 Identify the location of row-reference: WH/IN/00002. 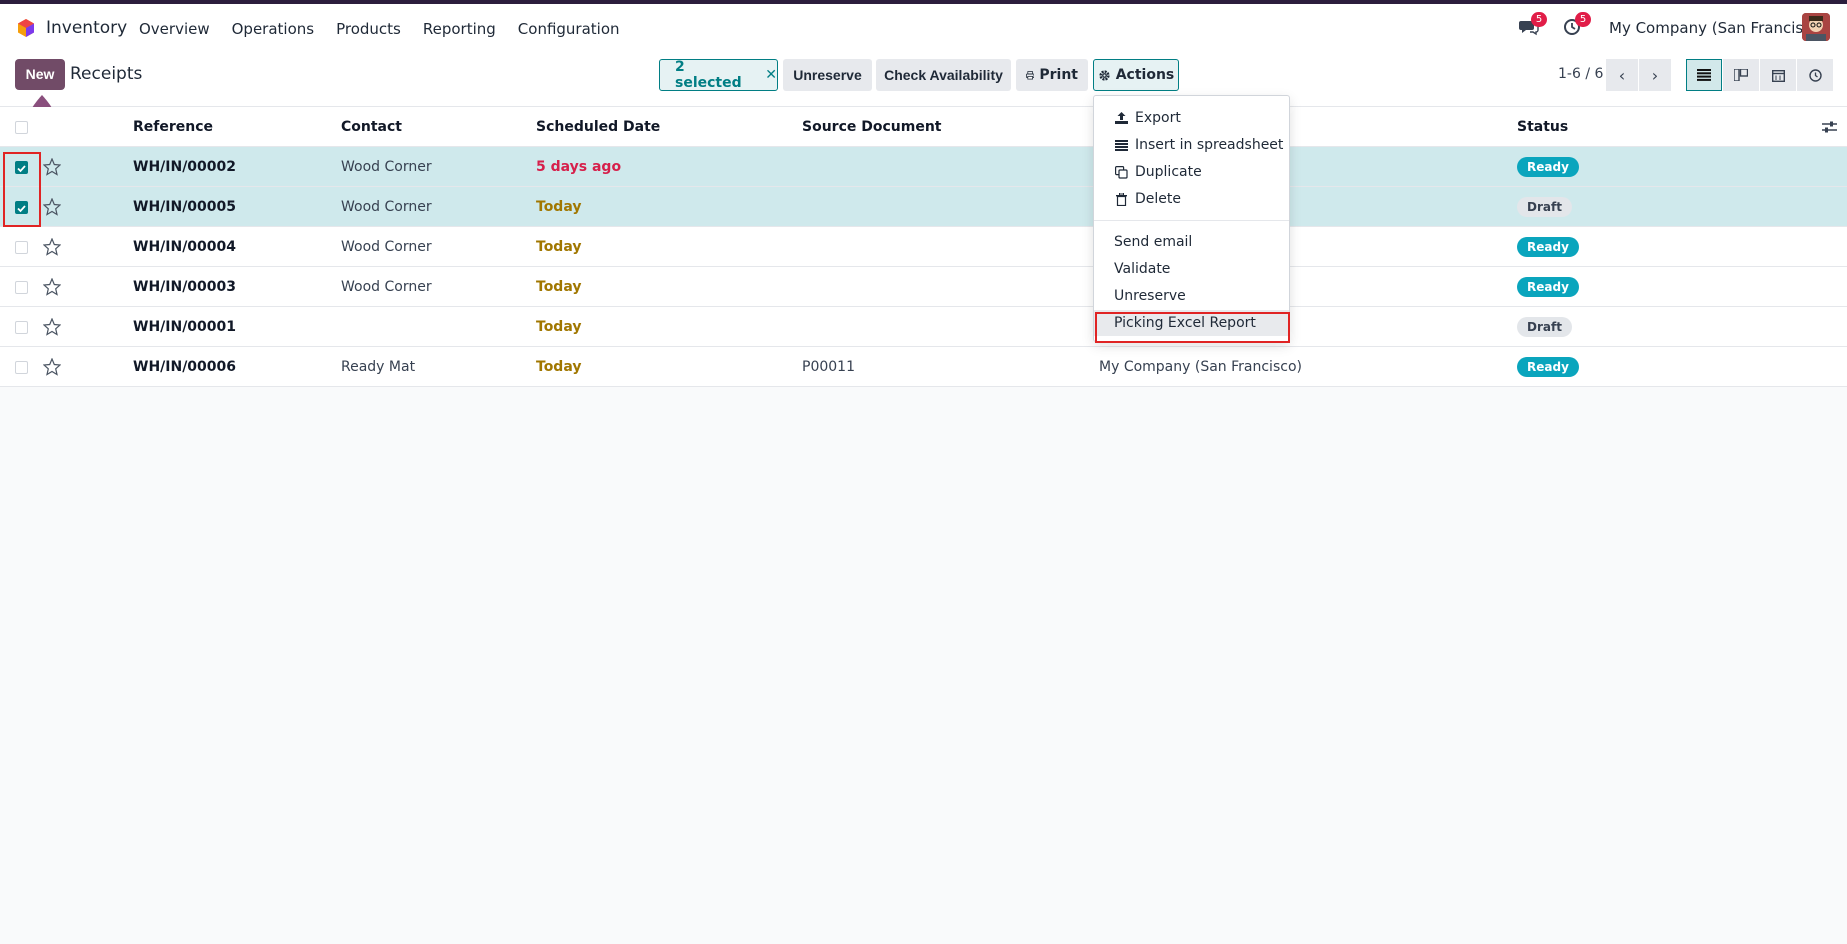
(185, 167).